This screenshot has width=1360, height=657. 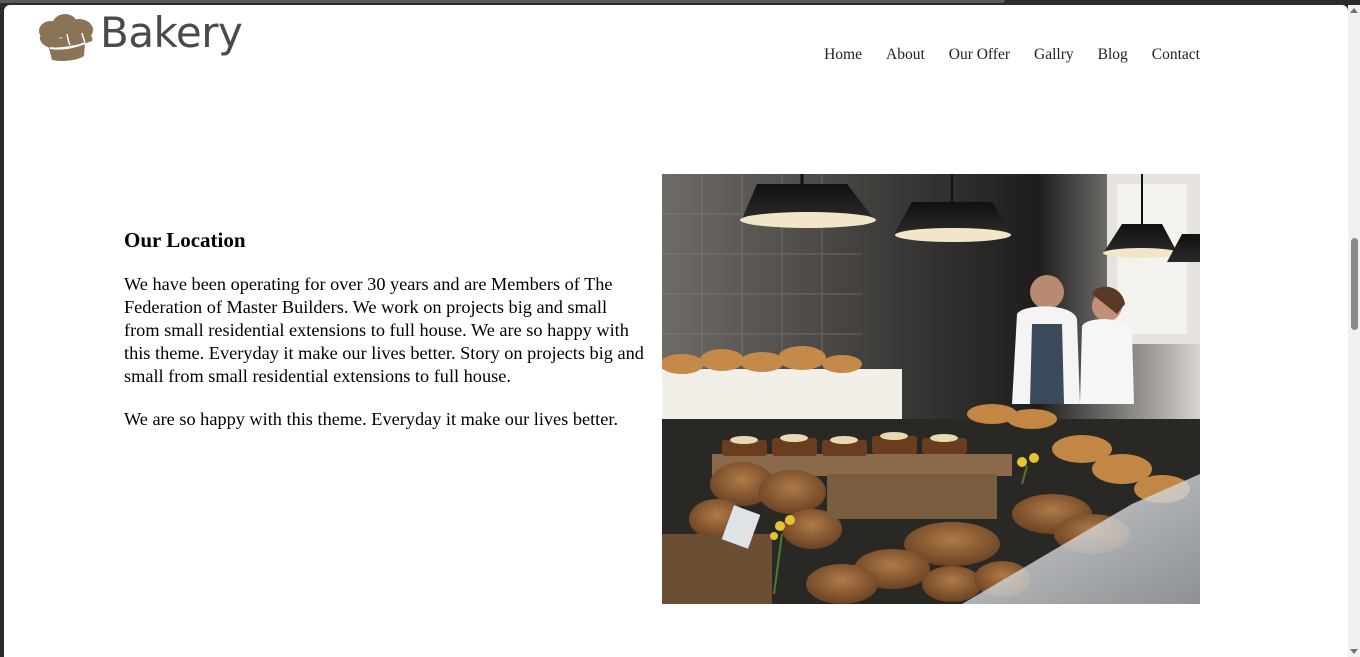 I want to click on scroll-up-arrow-icon, so click(x=1354, y=10).